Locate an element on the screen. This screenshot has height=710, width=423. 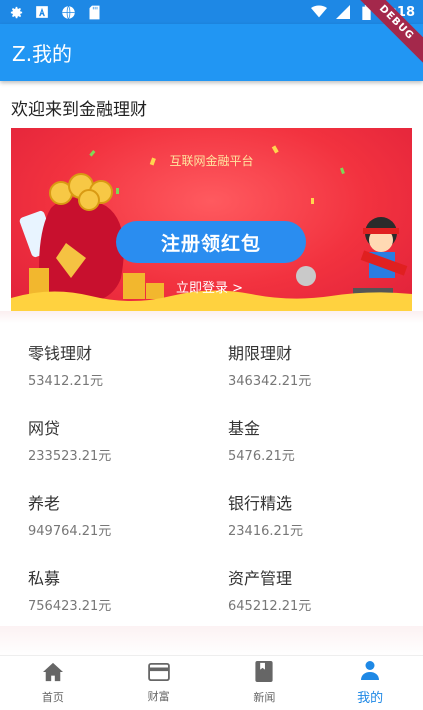
signal-icon is located at coordinates (343, 12).